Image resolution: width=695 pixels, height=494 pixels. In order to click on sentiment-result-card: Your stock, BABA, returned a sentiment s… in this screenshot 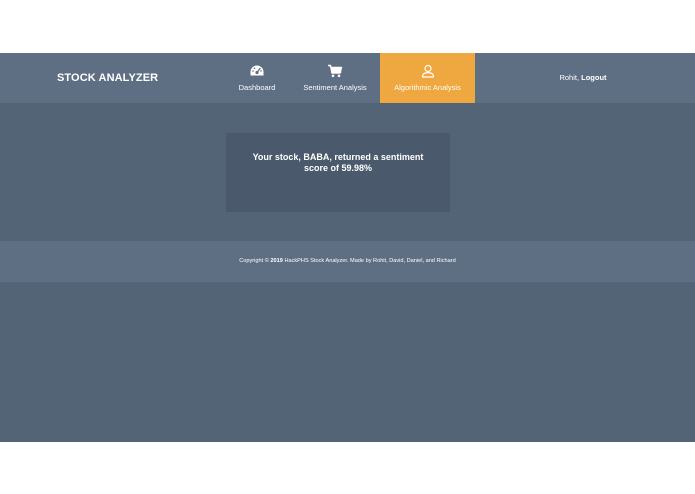, I will do `click(338, 172)`.